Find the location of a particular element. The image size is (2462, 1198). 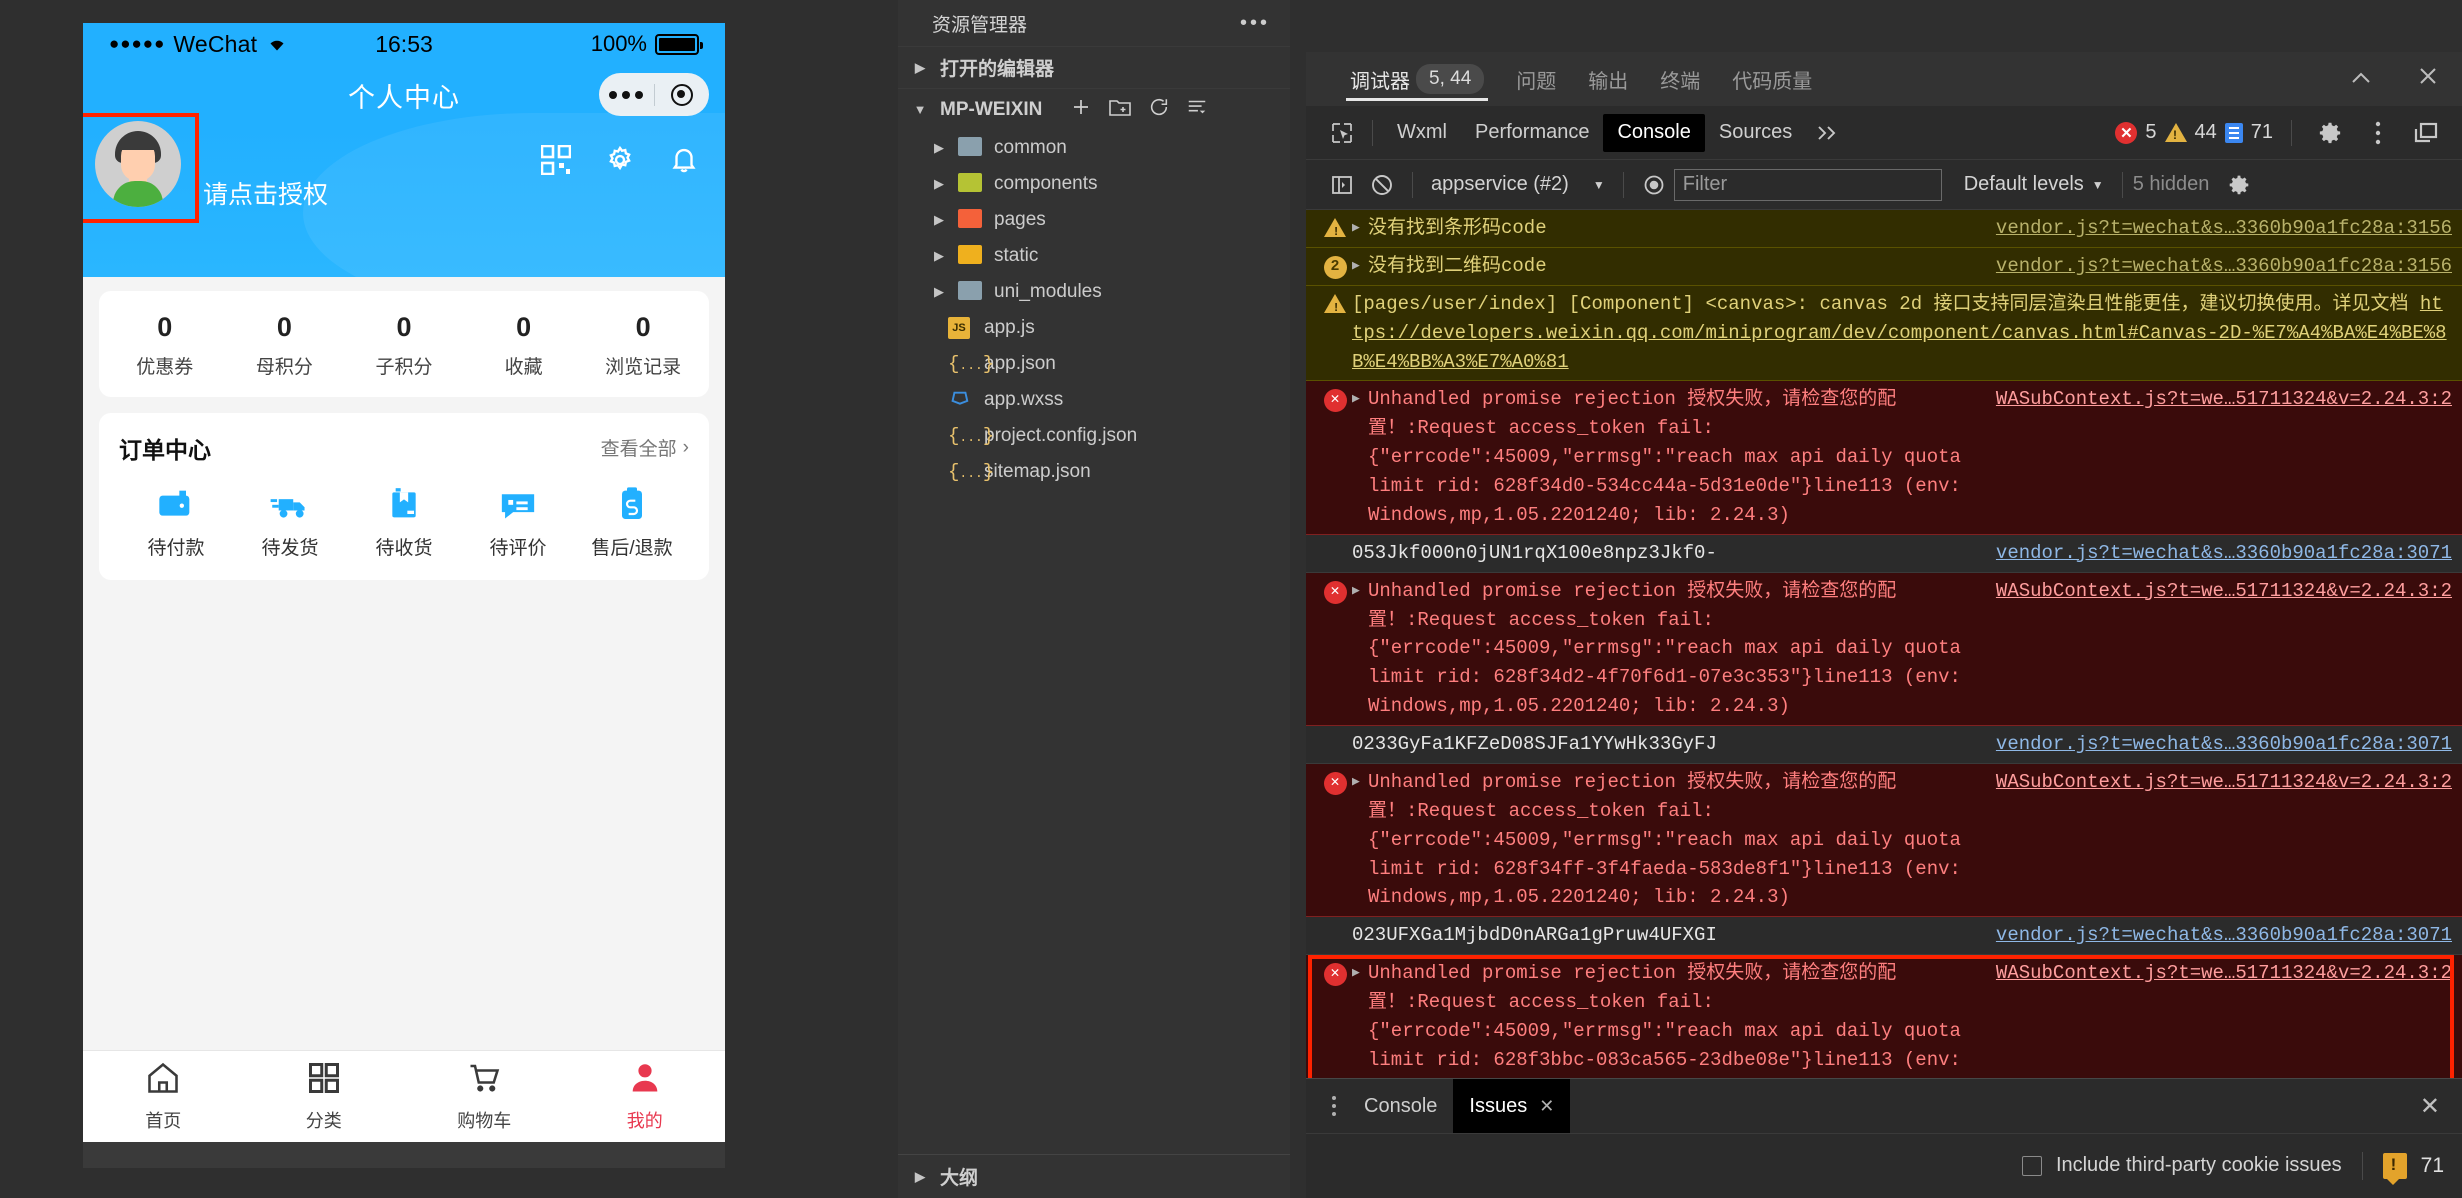

project-section: ▼ MP-WEIXIN is located at coordinates (1094, 109).